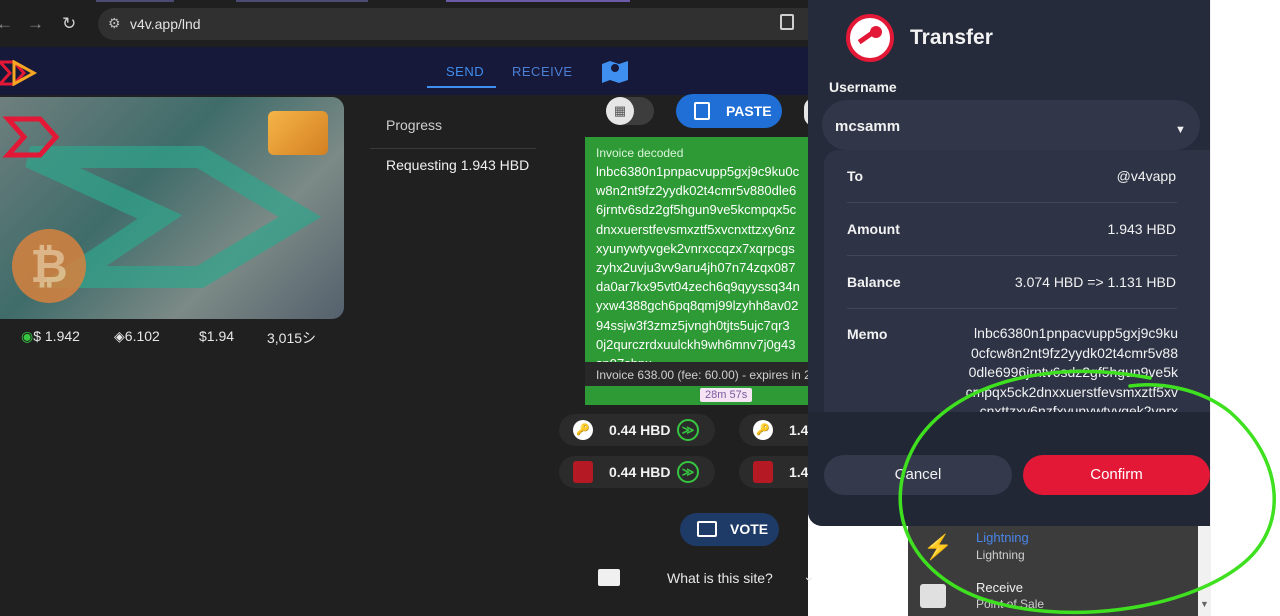 The width and height of the screenshot is (1280, 616). Describe the element at coordinates (6, 24) in the screenshot. I see `back-icon: ←` at that location.